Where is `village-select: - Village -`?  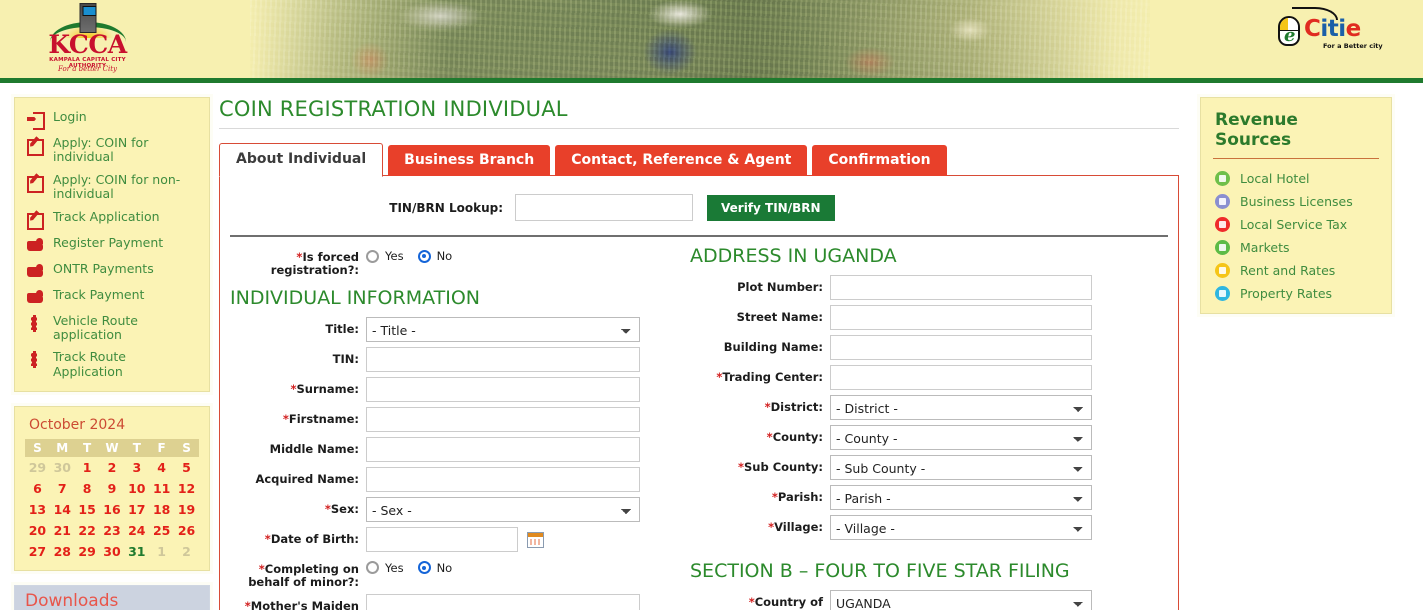
village-select: - Village - is located at coordinates (961, 527).